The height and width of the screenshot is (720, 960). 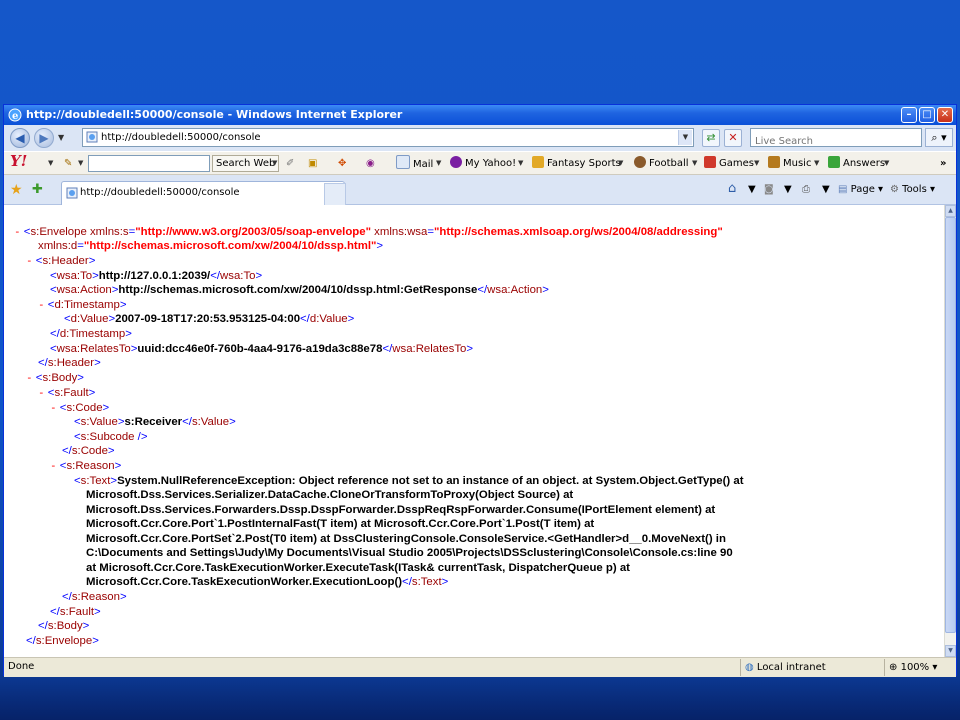 What do you see at coordinates (246, 163) in the screenshot?
I see `search-web-button: Search Web` at bounding box center [246, 163].